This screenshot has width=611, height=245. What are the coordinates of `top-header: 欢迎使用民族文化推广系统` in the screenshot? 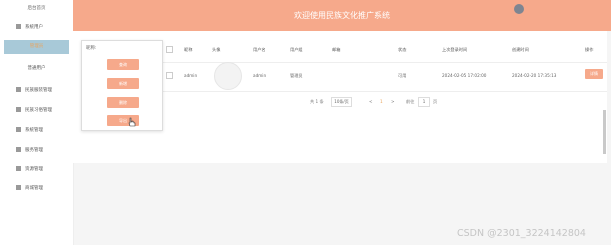 It's located at (342, 15).